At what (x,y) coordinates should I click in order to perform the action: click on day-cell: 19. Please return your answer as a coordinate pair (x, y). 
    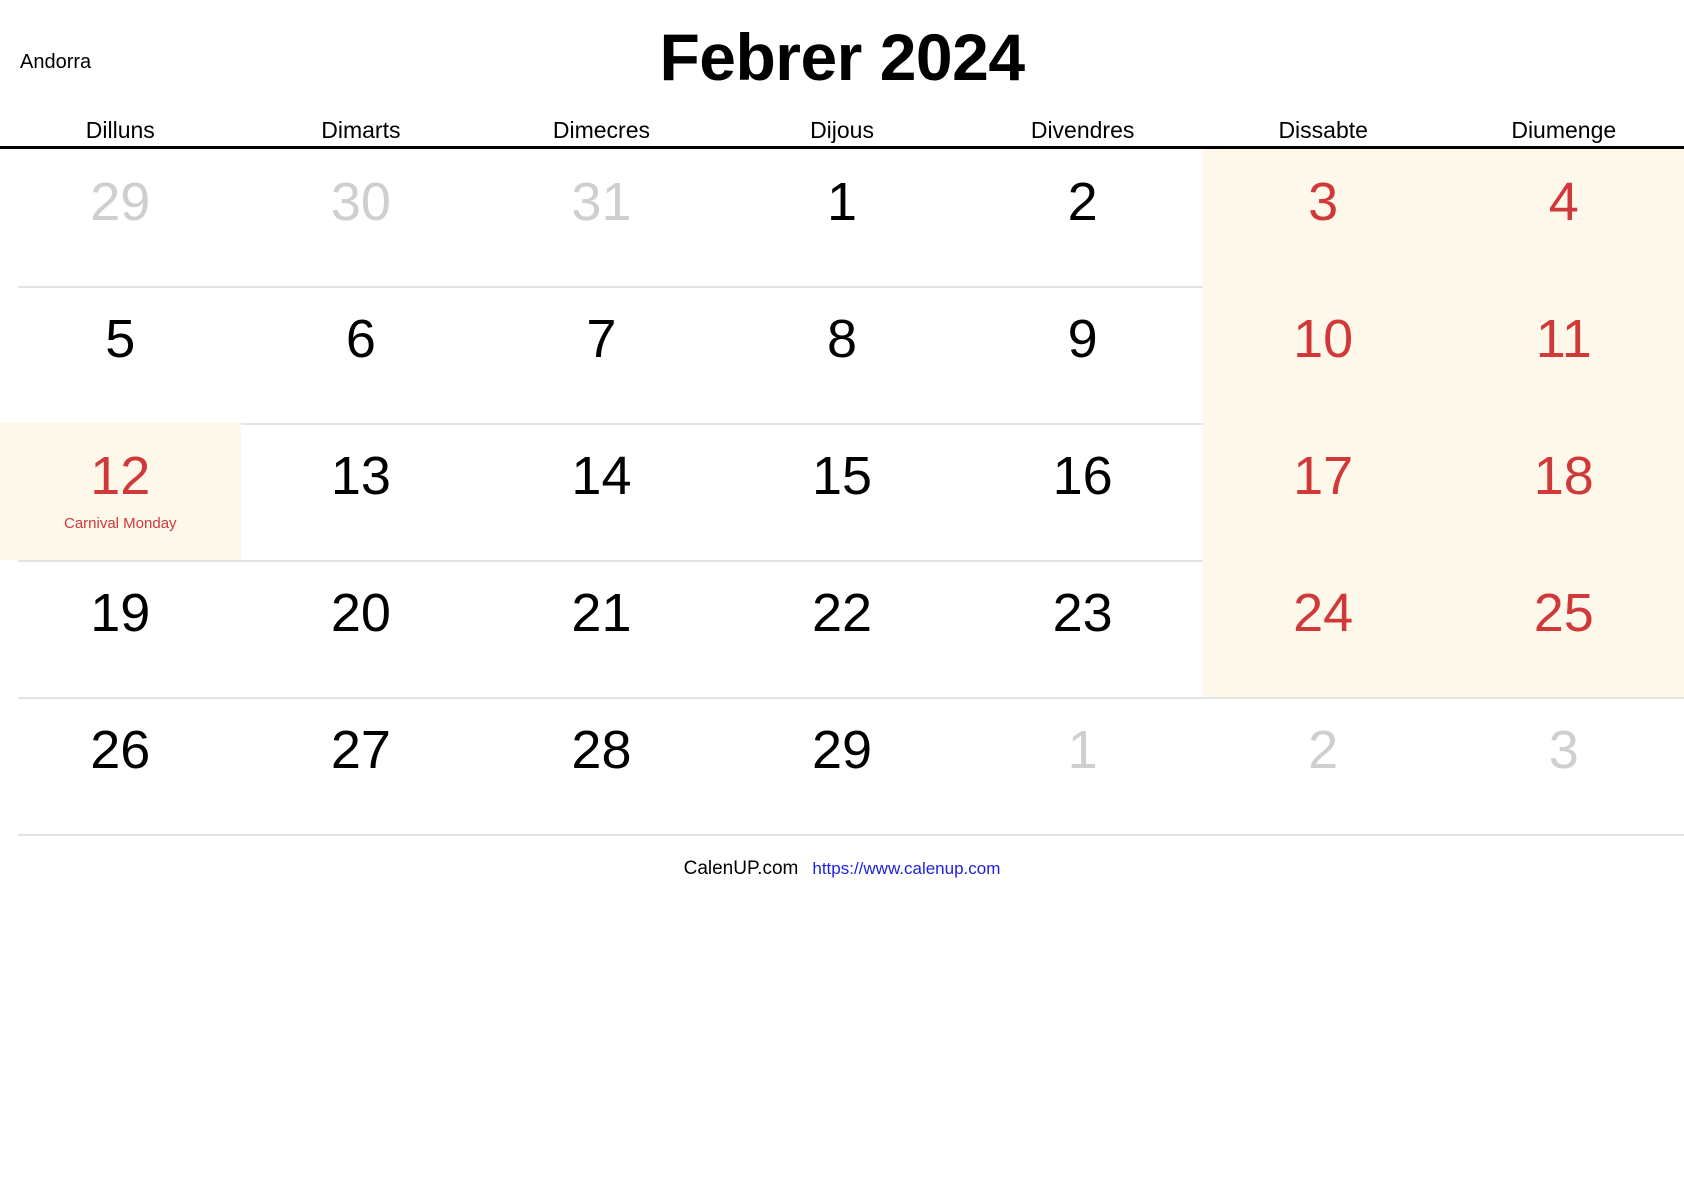
    Looking at the image, I should click on (120, 628).